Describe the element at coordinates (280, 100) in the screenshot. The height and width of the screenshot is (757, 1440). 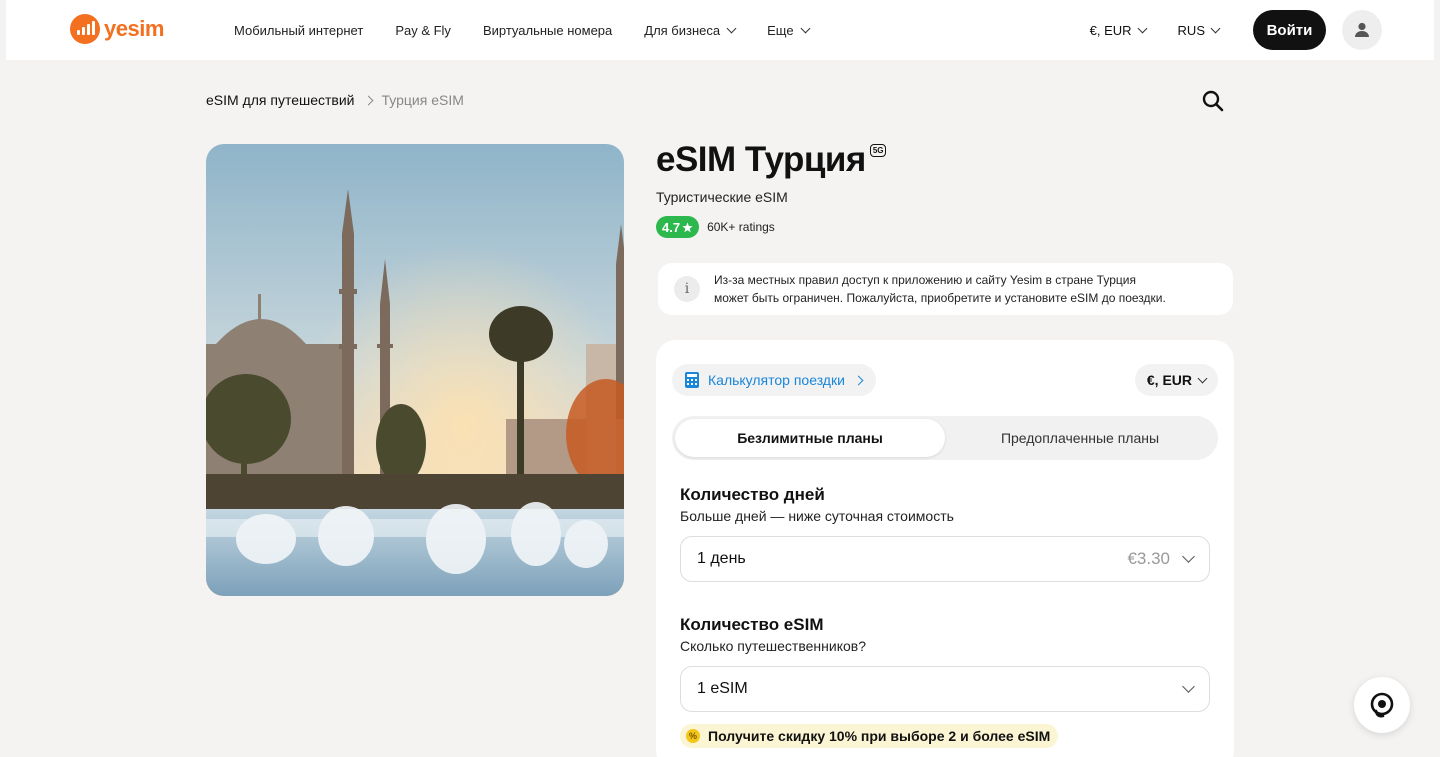
I see `breadcrumb-parent-link: eSIM для путешествий` at that location.